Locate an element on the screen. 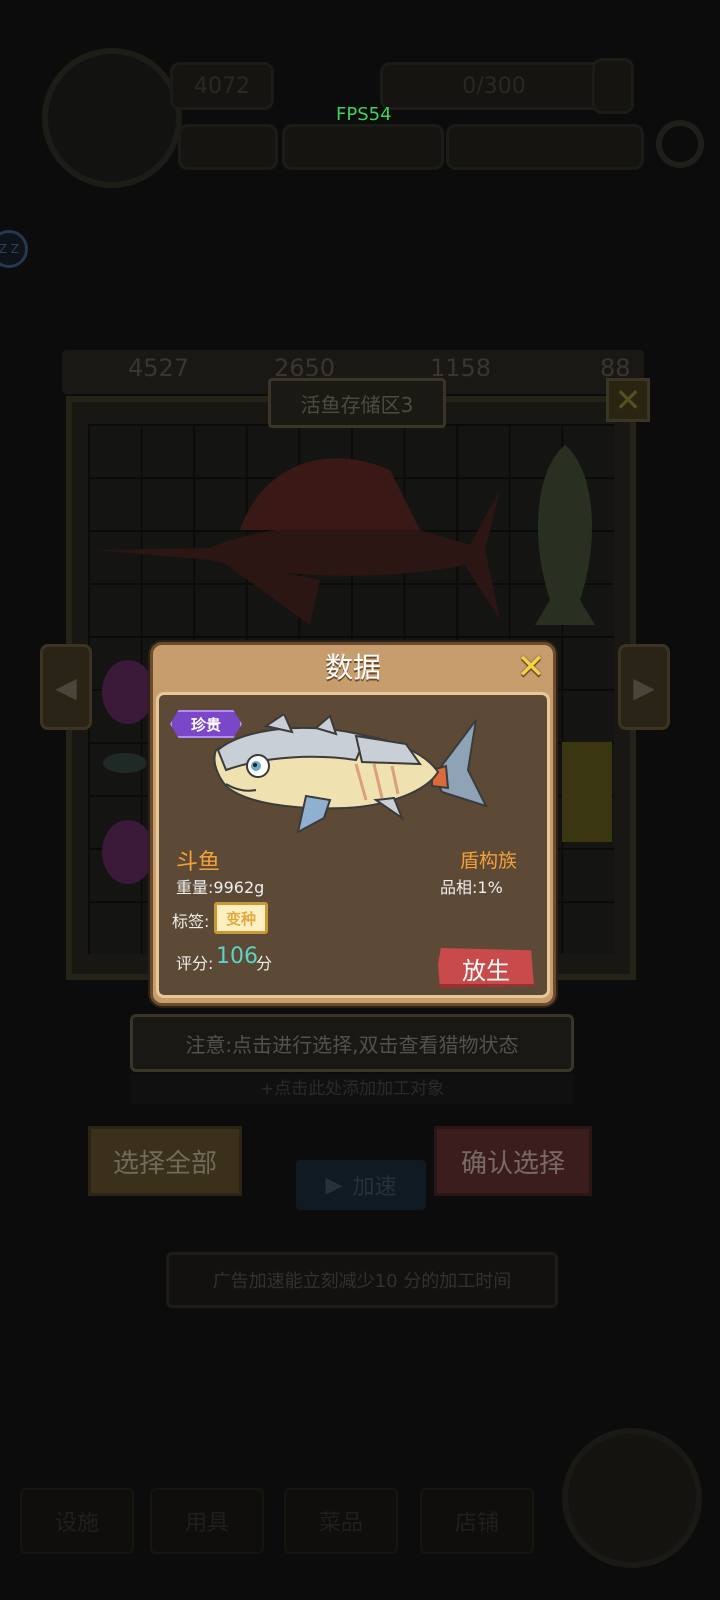  sailfish-silhouette is located at coordinates (300, 530).